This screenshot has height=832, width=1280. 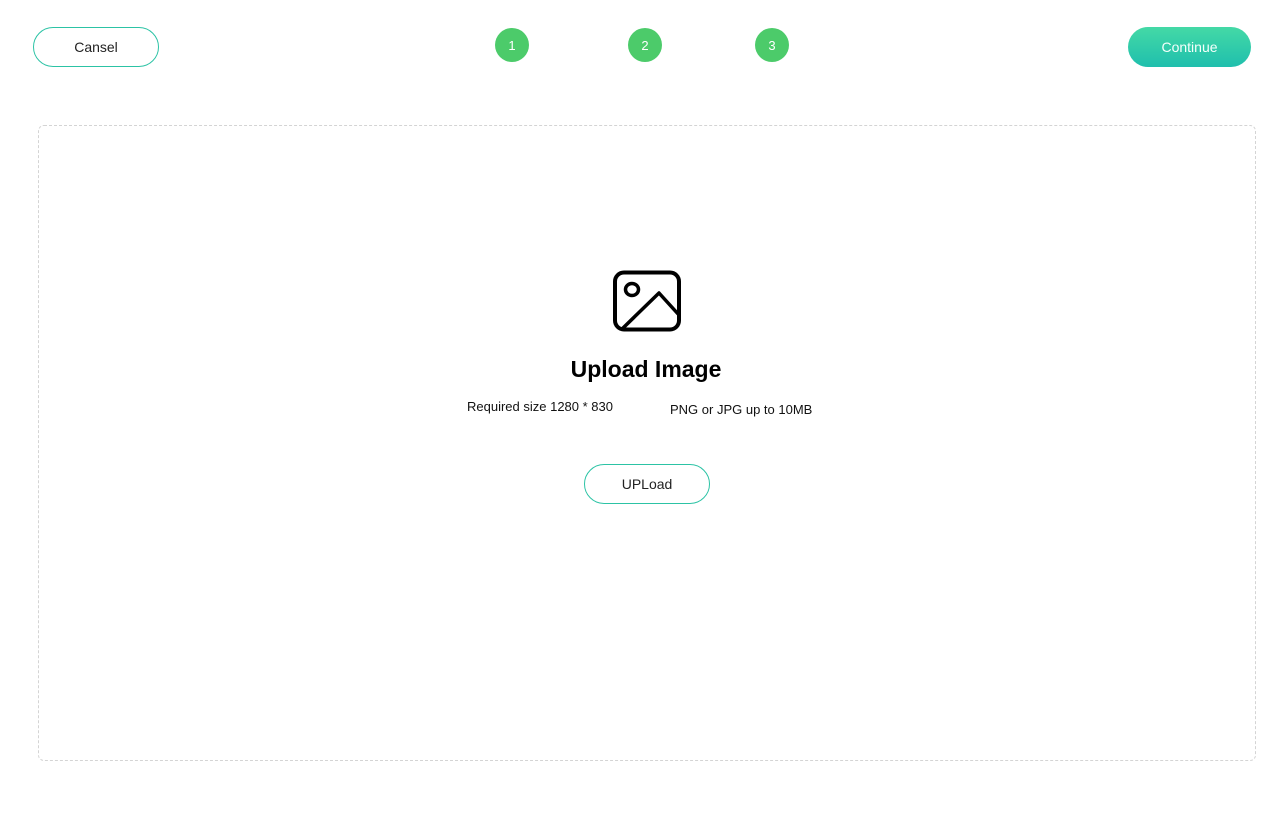 I want to click on required-size-text: Required size 1280 * 830, so click(x=540, y=406).